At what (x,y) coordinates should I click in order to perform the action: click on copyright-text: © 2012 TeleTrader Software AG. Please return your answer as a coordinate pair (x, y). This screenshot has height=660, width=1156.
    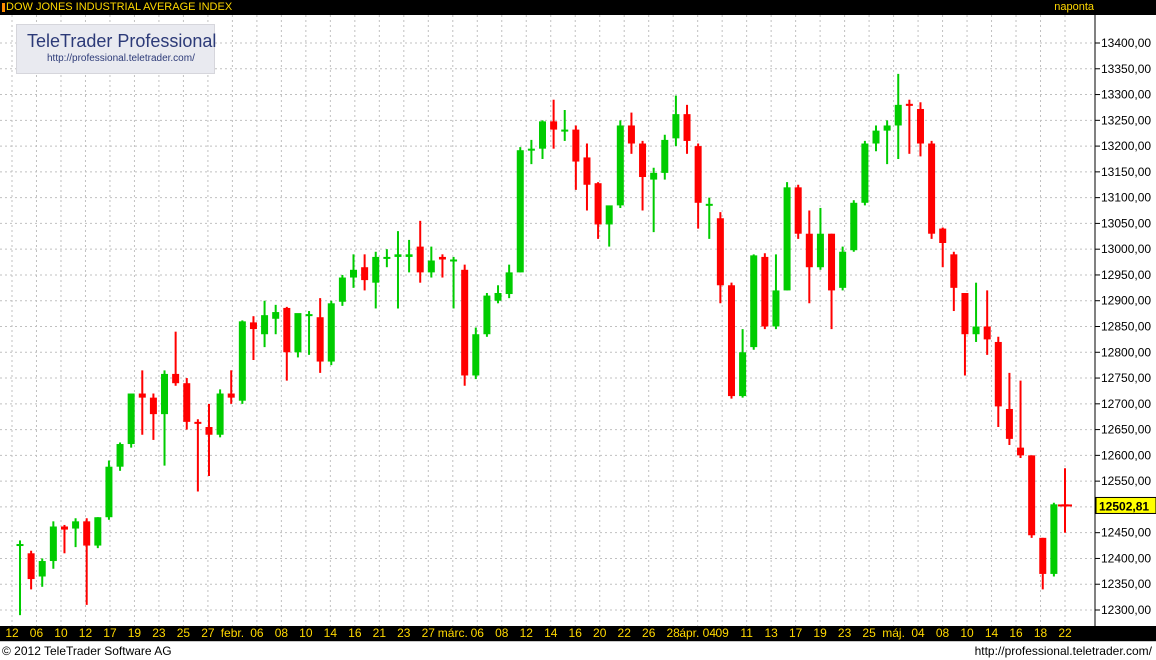
    Looking at the image, I should click on (87, 651).